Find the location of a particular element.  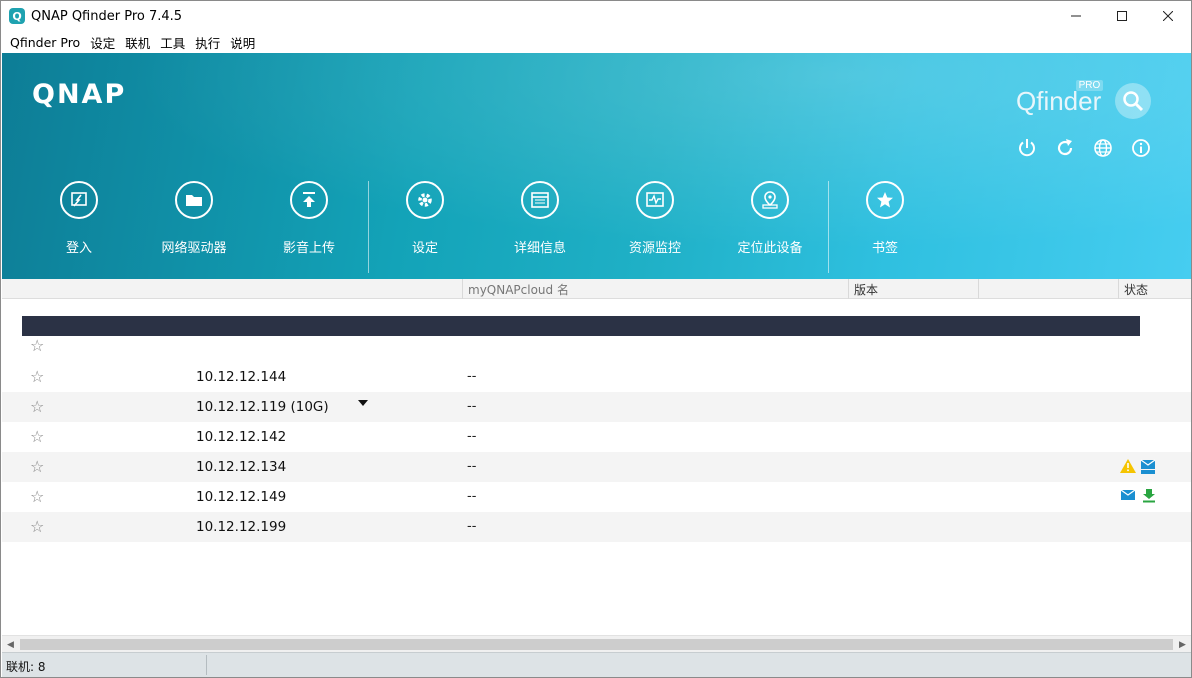

refresh-icon is located at coordinates (1065, 147).